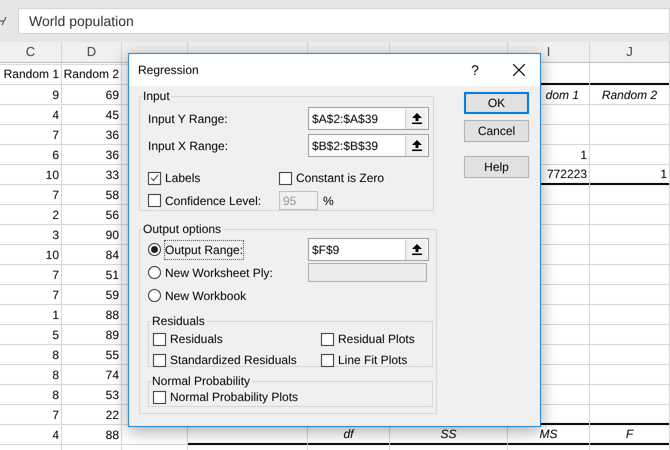  What do you see at coordinates (31, 74) in the screenshot?
I see `table-cell-text: Random 1` at bounding box center [31, 74].